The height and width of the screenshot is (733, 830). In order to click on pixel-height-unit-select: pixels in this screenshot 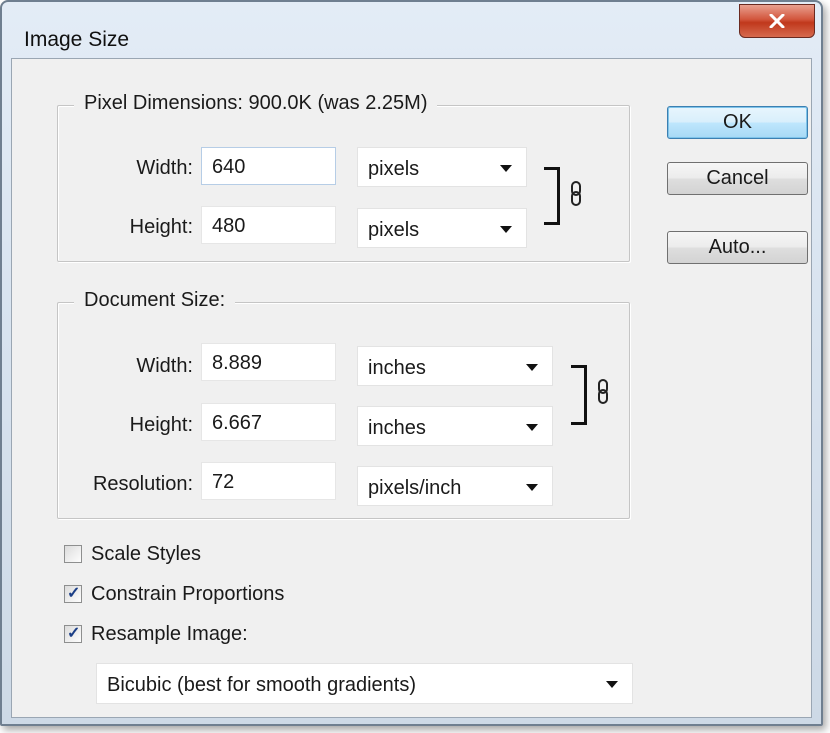, I will do `click(442, 228)`.